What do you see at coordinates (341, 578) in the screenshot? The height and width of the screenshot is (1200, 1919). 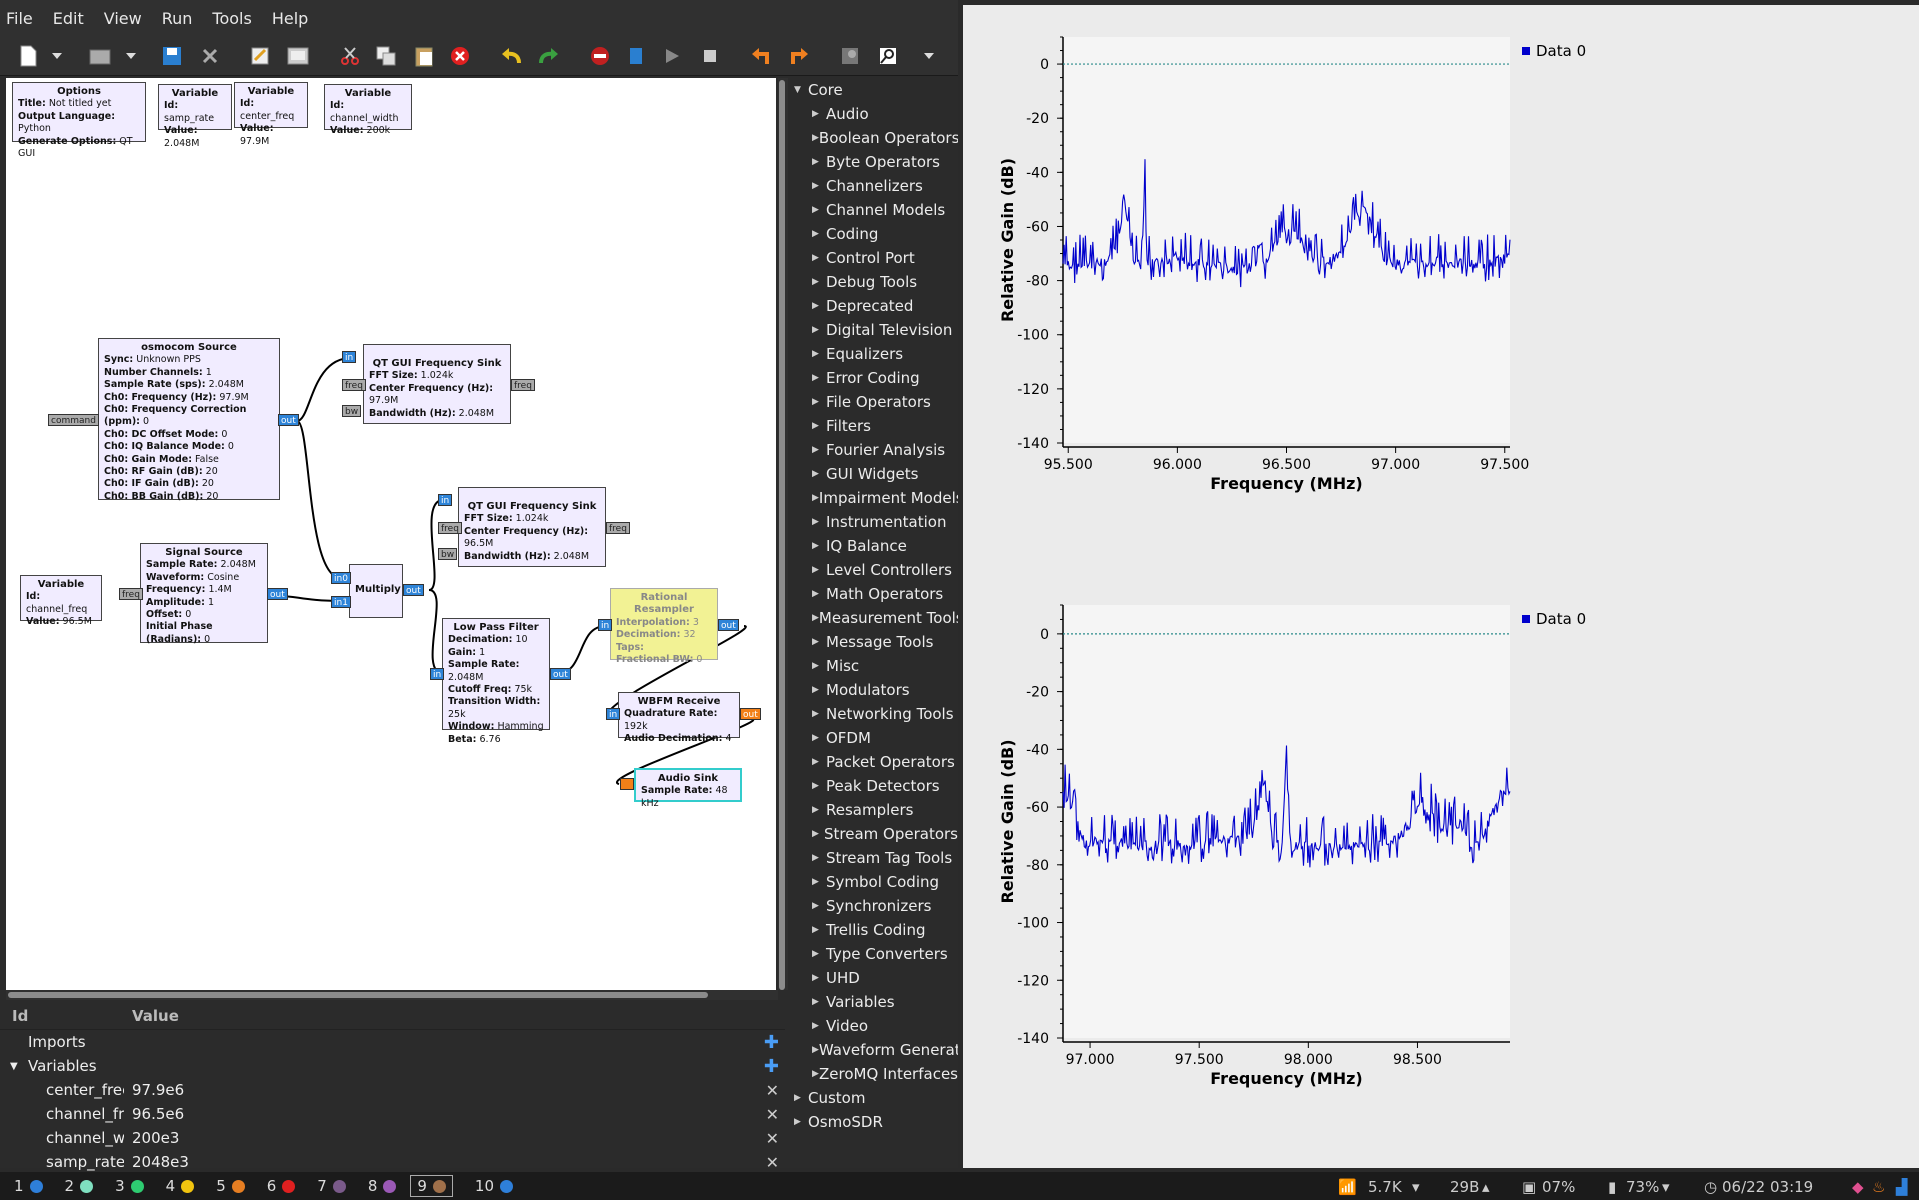 I see `port-in0: in0` at bounding box center [341, 578].